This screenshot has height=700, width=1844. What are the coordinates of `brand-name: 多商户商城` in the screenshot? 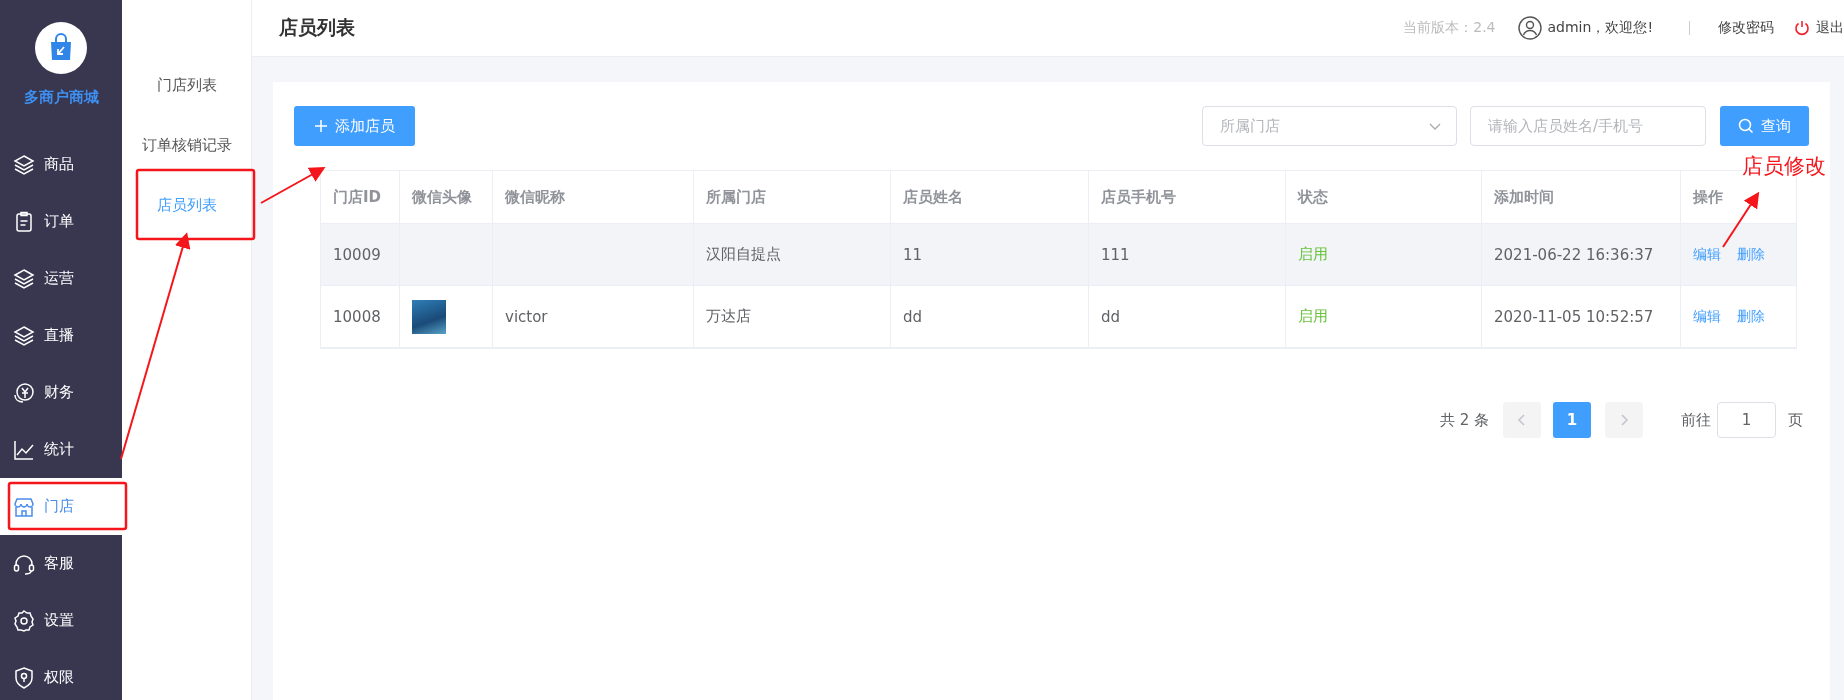 It's located at (61, 97).